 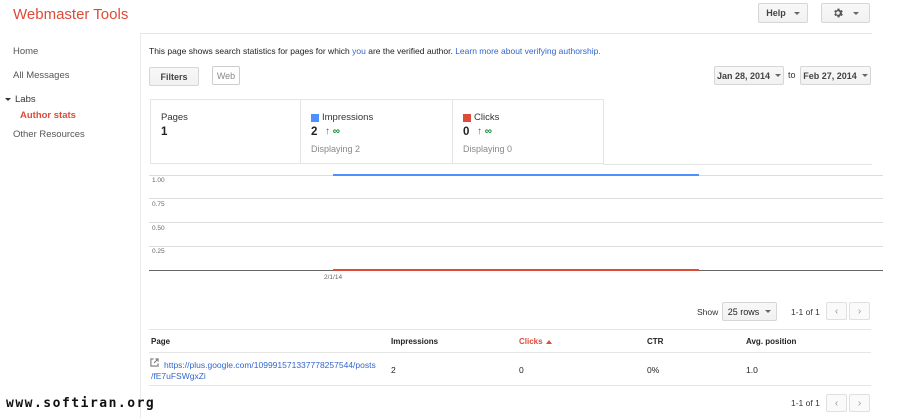 I want to click on y-tick-label: 0.50, so click(x=158, y=228).